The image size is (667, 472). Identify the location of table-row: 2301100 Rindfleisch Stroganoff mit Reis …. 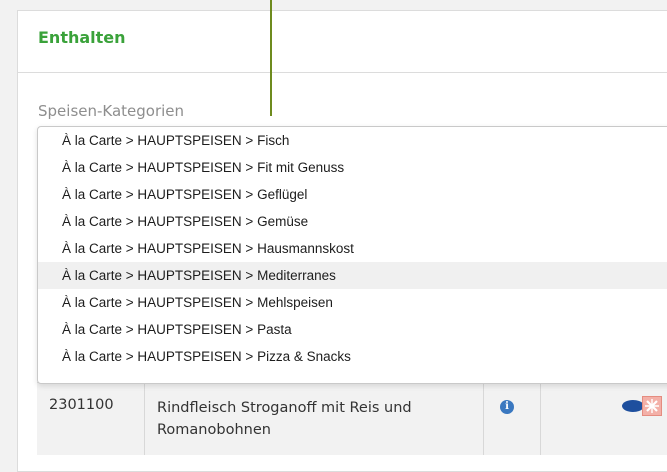
(352, 418).